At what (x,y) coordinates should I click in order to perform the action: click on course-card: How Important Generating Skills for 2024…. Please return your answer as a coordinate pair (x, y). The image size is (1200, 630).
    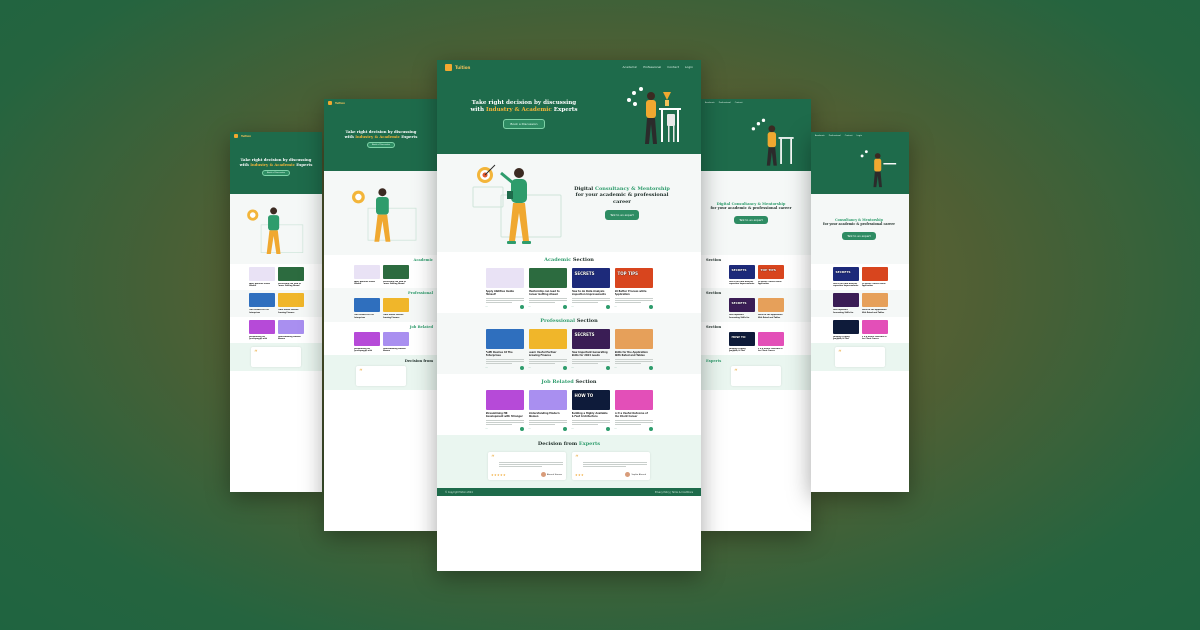
    Looking at the image, I should click on (845, 303).